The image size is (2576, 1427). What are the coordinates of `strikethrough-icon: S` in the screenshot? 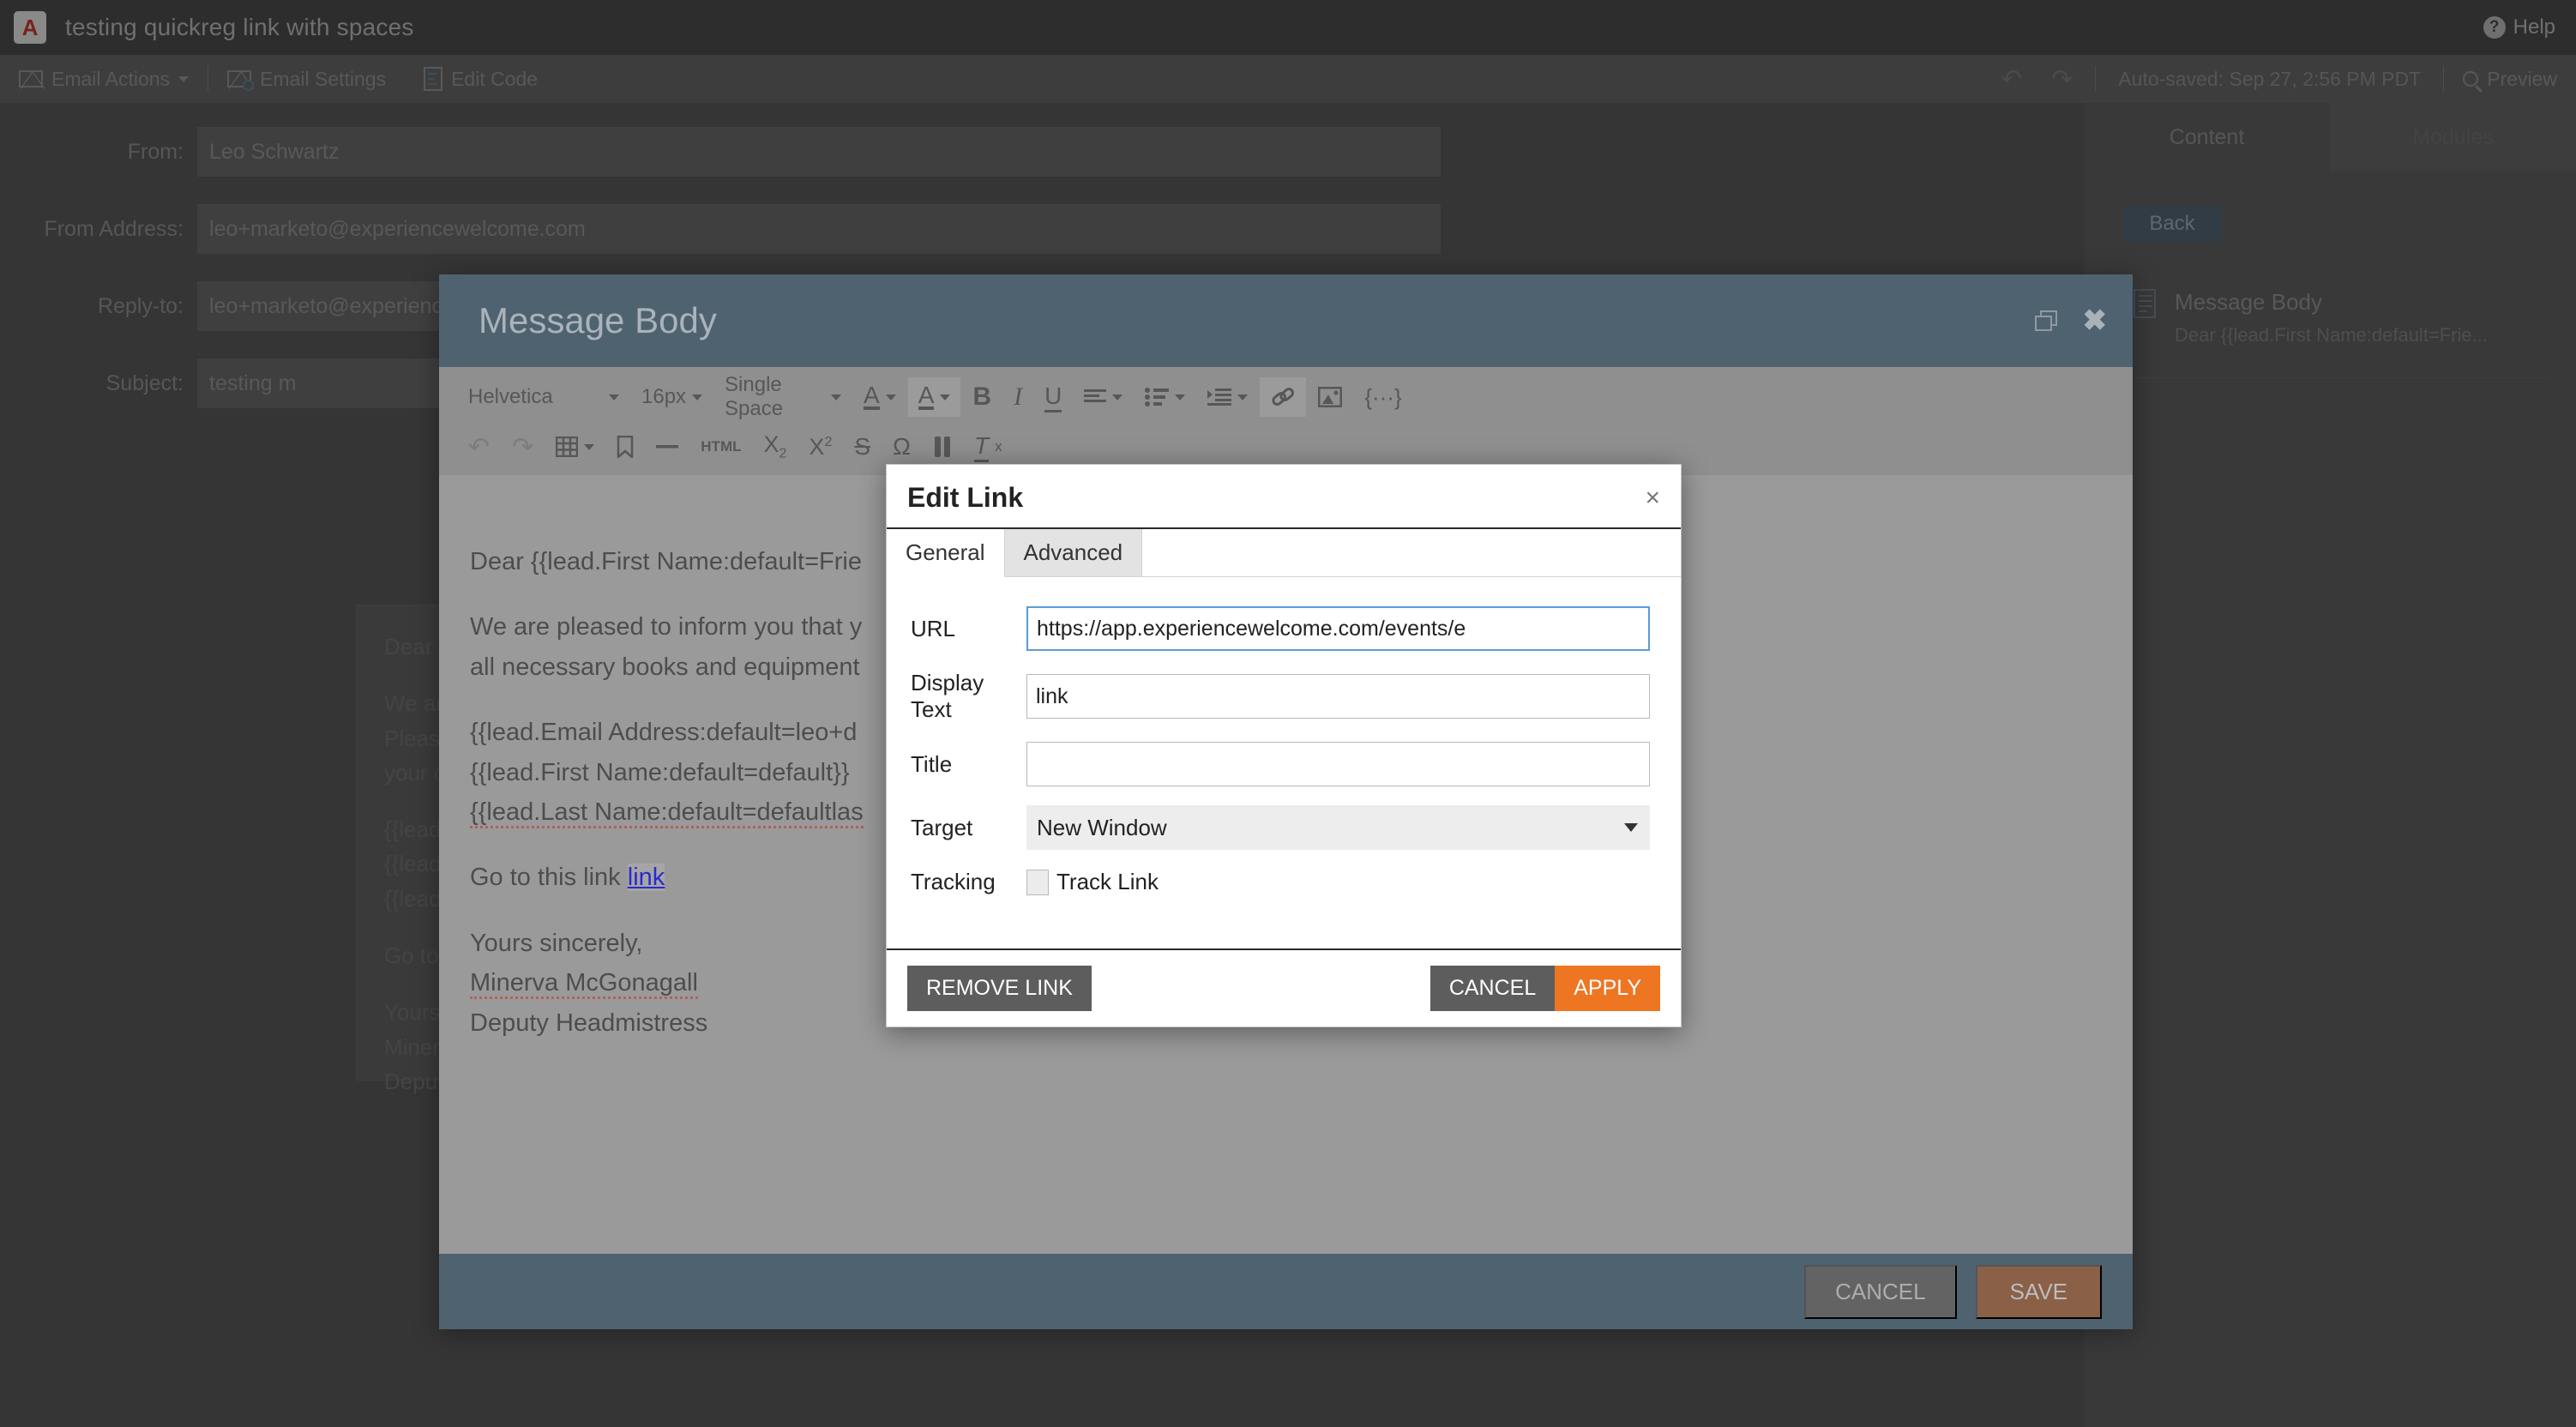 It's located at (862, 447).